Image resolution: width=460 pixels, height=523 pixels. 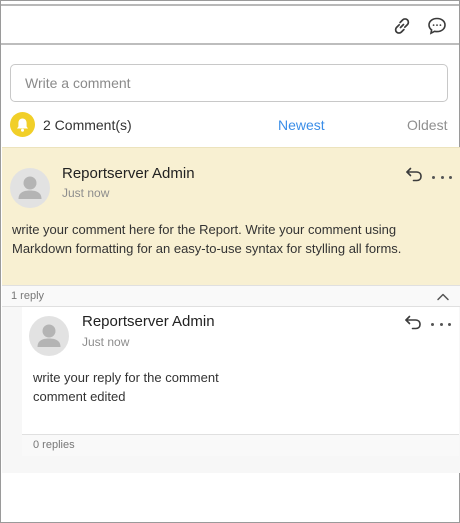 What do you see at coordinates (231, 296) in the screenshot?
I see `reply-count-bar: 1 reply` at bounding box center [231, 296].